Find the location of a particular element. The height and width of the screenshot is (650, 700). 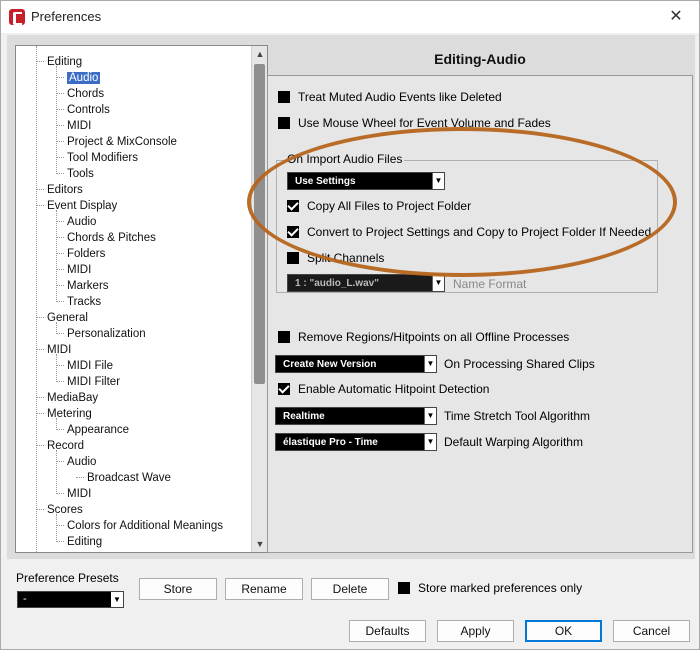

close-button: ✕ is located at coordinates (676, 17).